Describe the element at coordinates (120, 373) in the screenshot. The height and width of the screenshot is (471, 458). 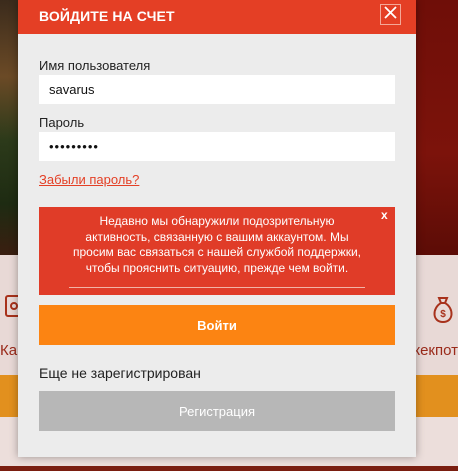
I see `not-registered-text: Еще не зарегистрирован` at that location.